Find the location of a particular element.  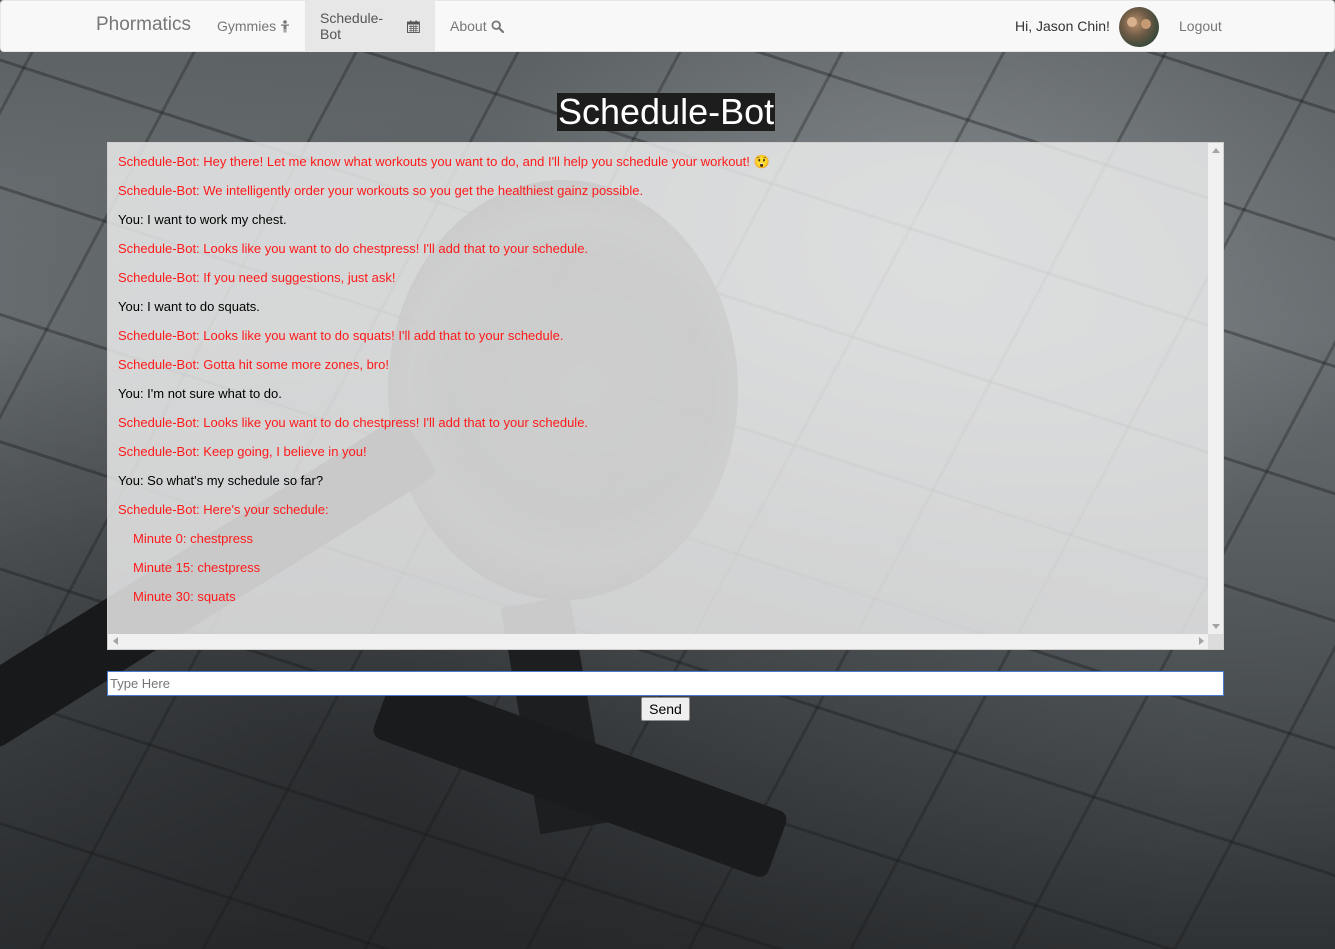

bot-message: Minute 30: squats is located at coordinates (184, 596).